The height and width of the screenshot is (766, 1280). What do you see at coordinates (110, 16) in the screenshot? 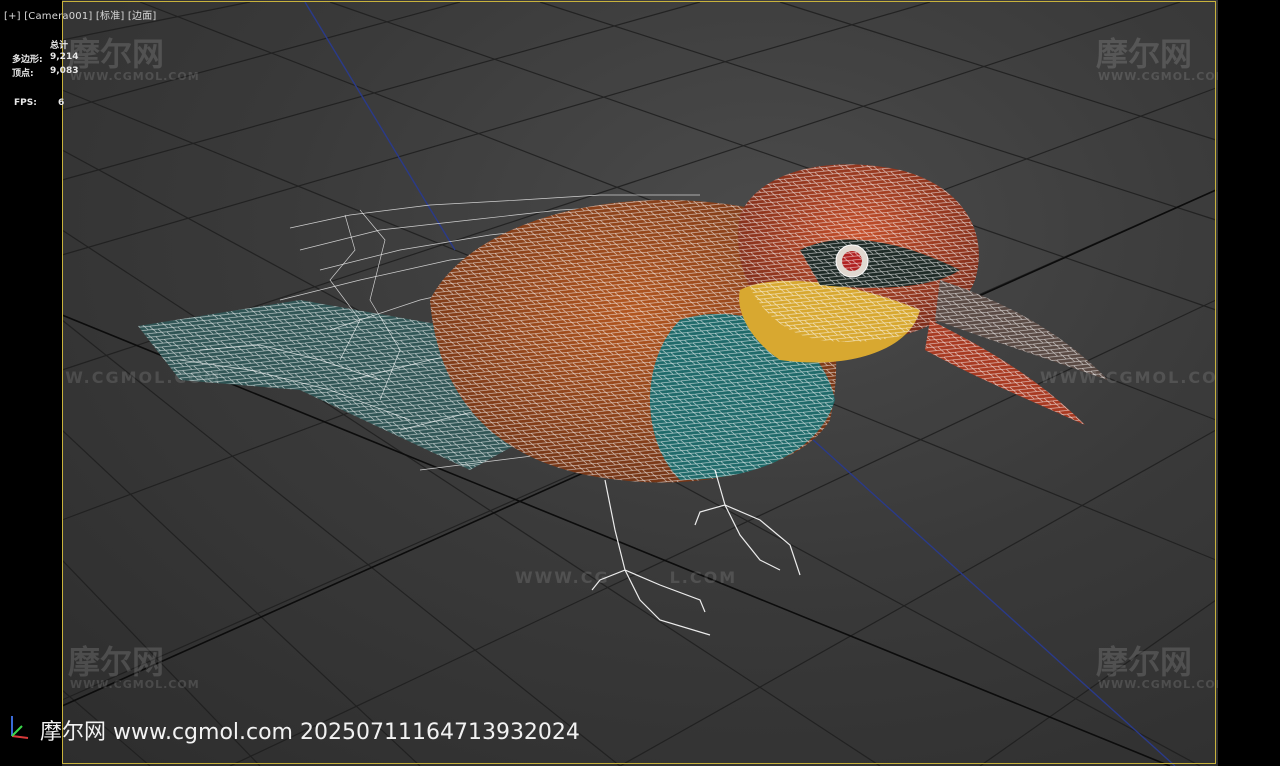
I see `viewport-shading-button: [标准]` at bounding box center [110, 16].